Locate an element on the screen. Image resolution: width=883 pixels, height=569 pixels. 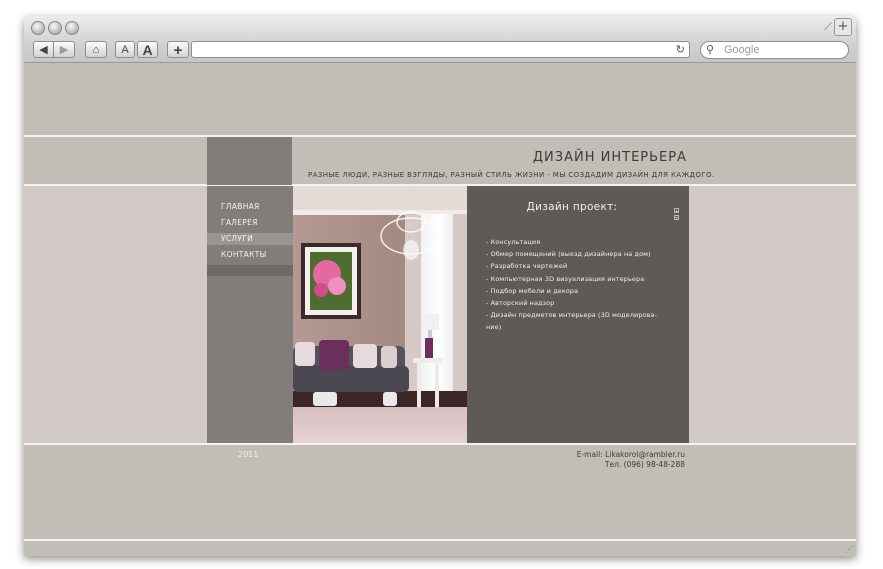
service-item: - Консультация is located at coordinates (513, 242).